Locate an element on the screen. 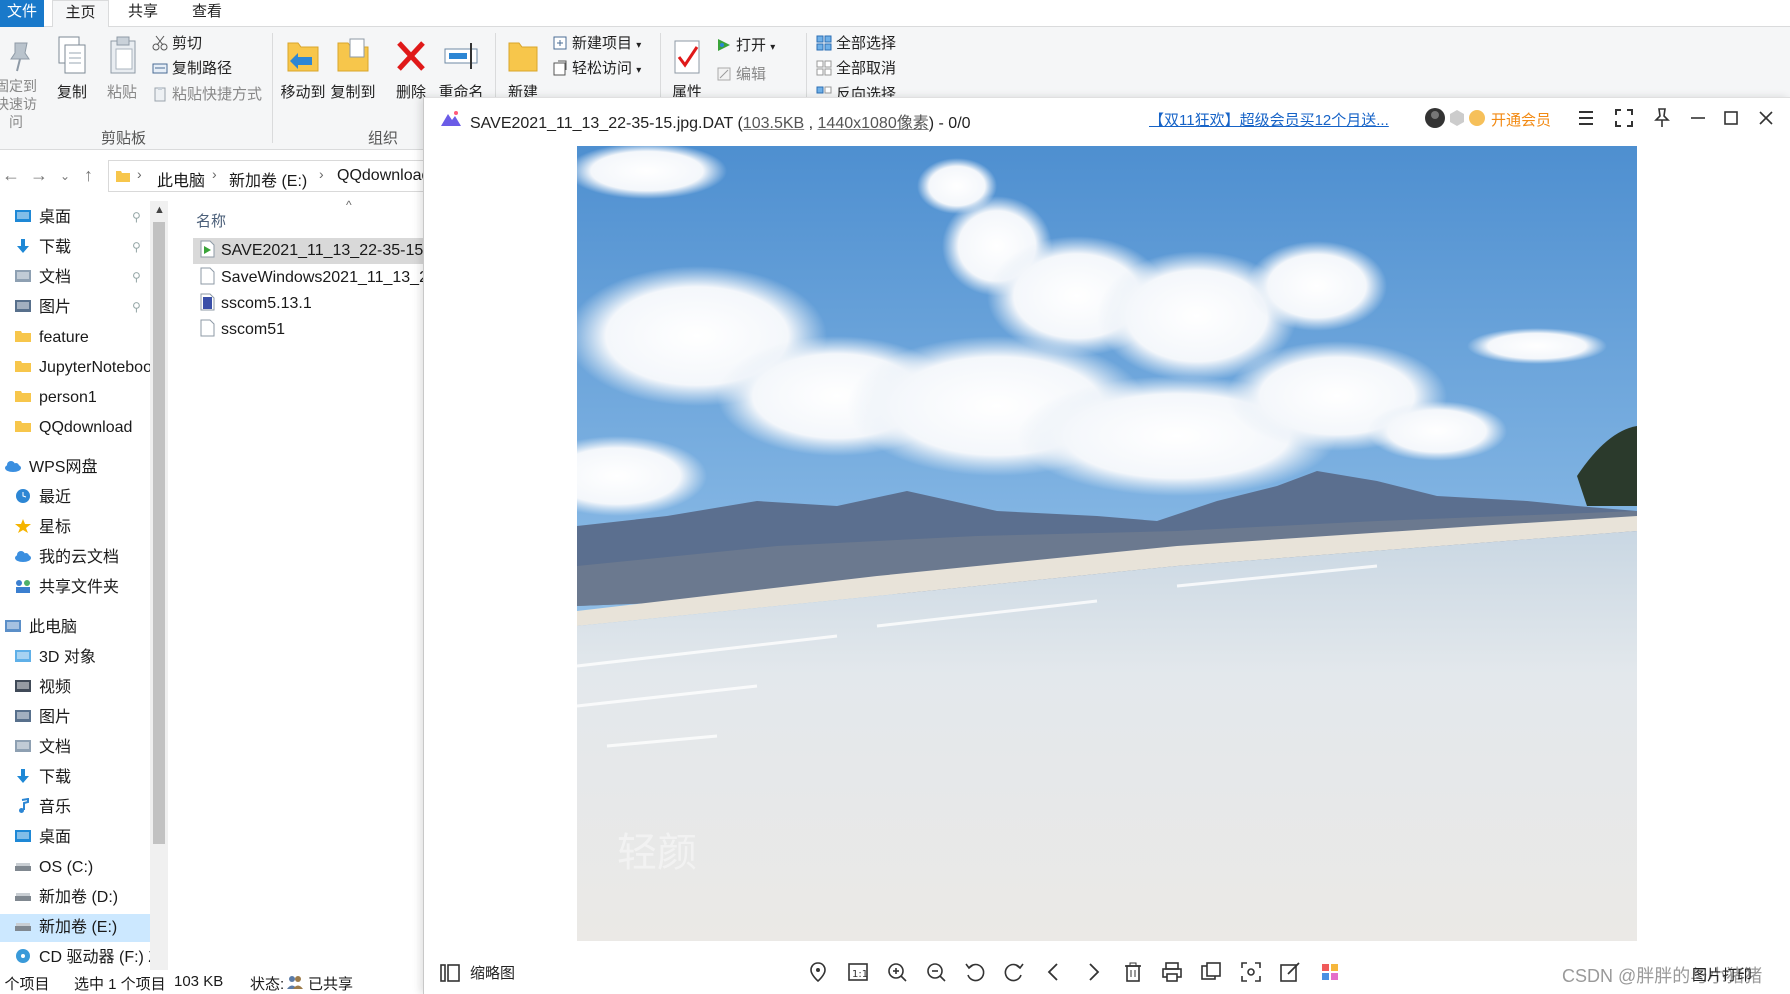  new-item-button: 新建项目 ▾ is located at coordinates (596, 44).